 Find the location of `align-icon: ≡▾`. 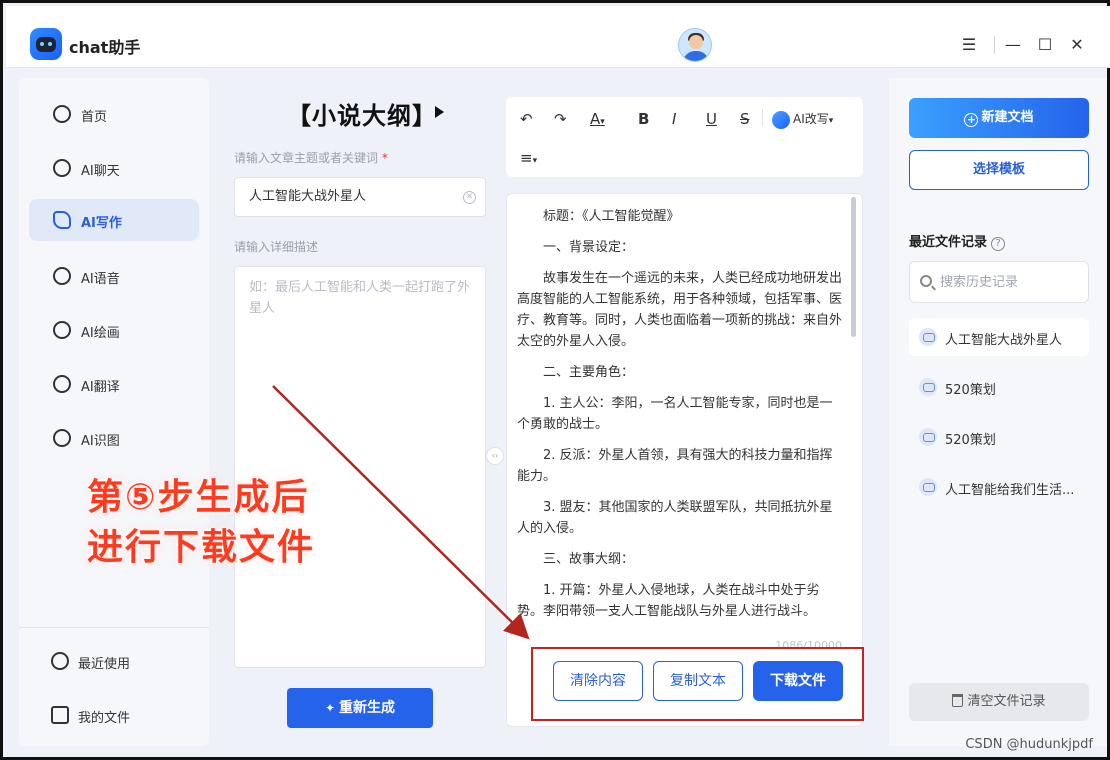

align-icon: ≡▾ is located at coordinates (528, 159).